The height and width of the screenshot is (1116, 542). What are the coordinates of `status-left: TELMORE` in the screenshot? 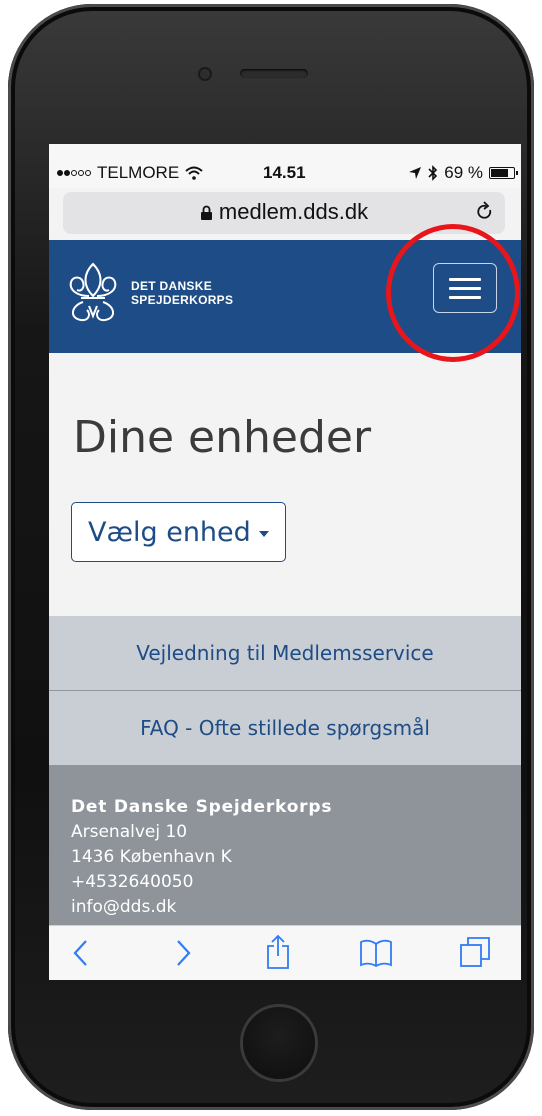 It's located at (130, 173).